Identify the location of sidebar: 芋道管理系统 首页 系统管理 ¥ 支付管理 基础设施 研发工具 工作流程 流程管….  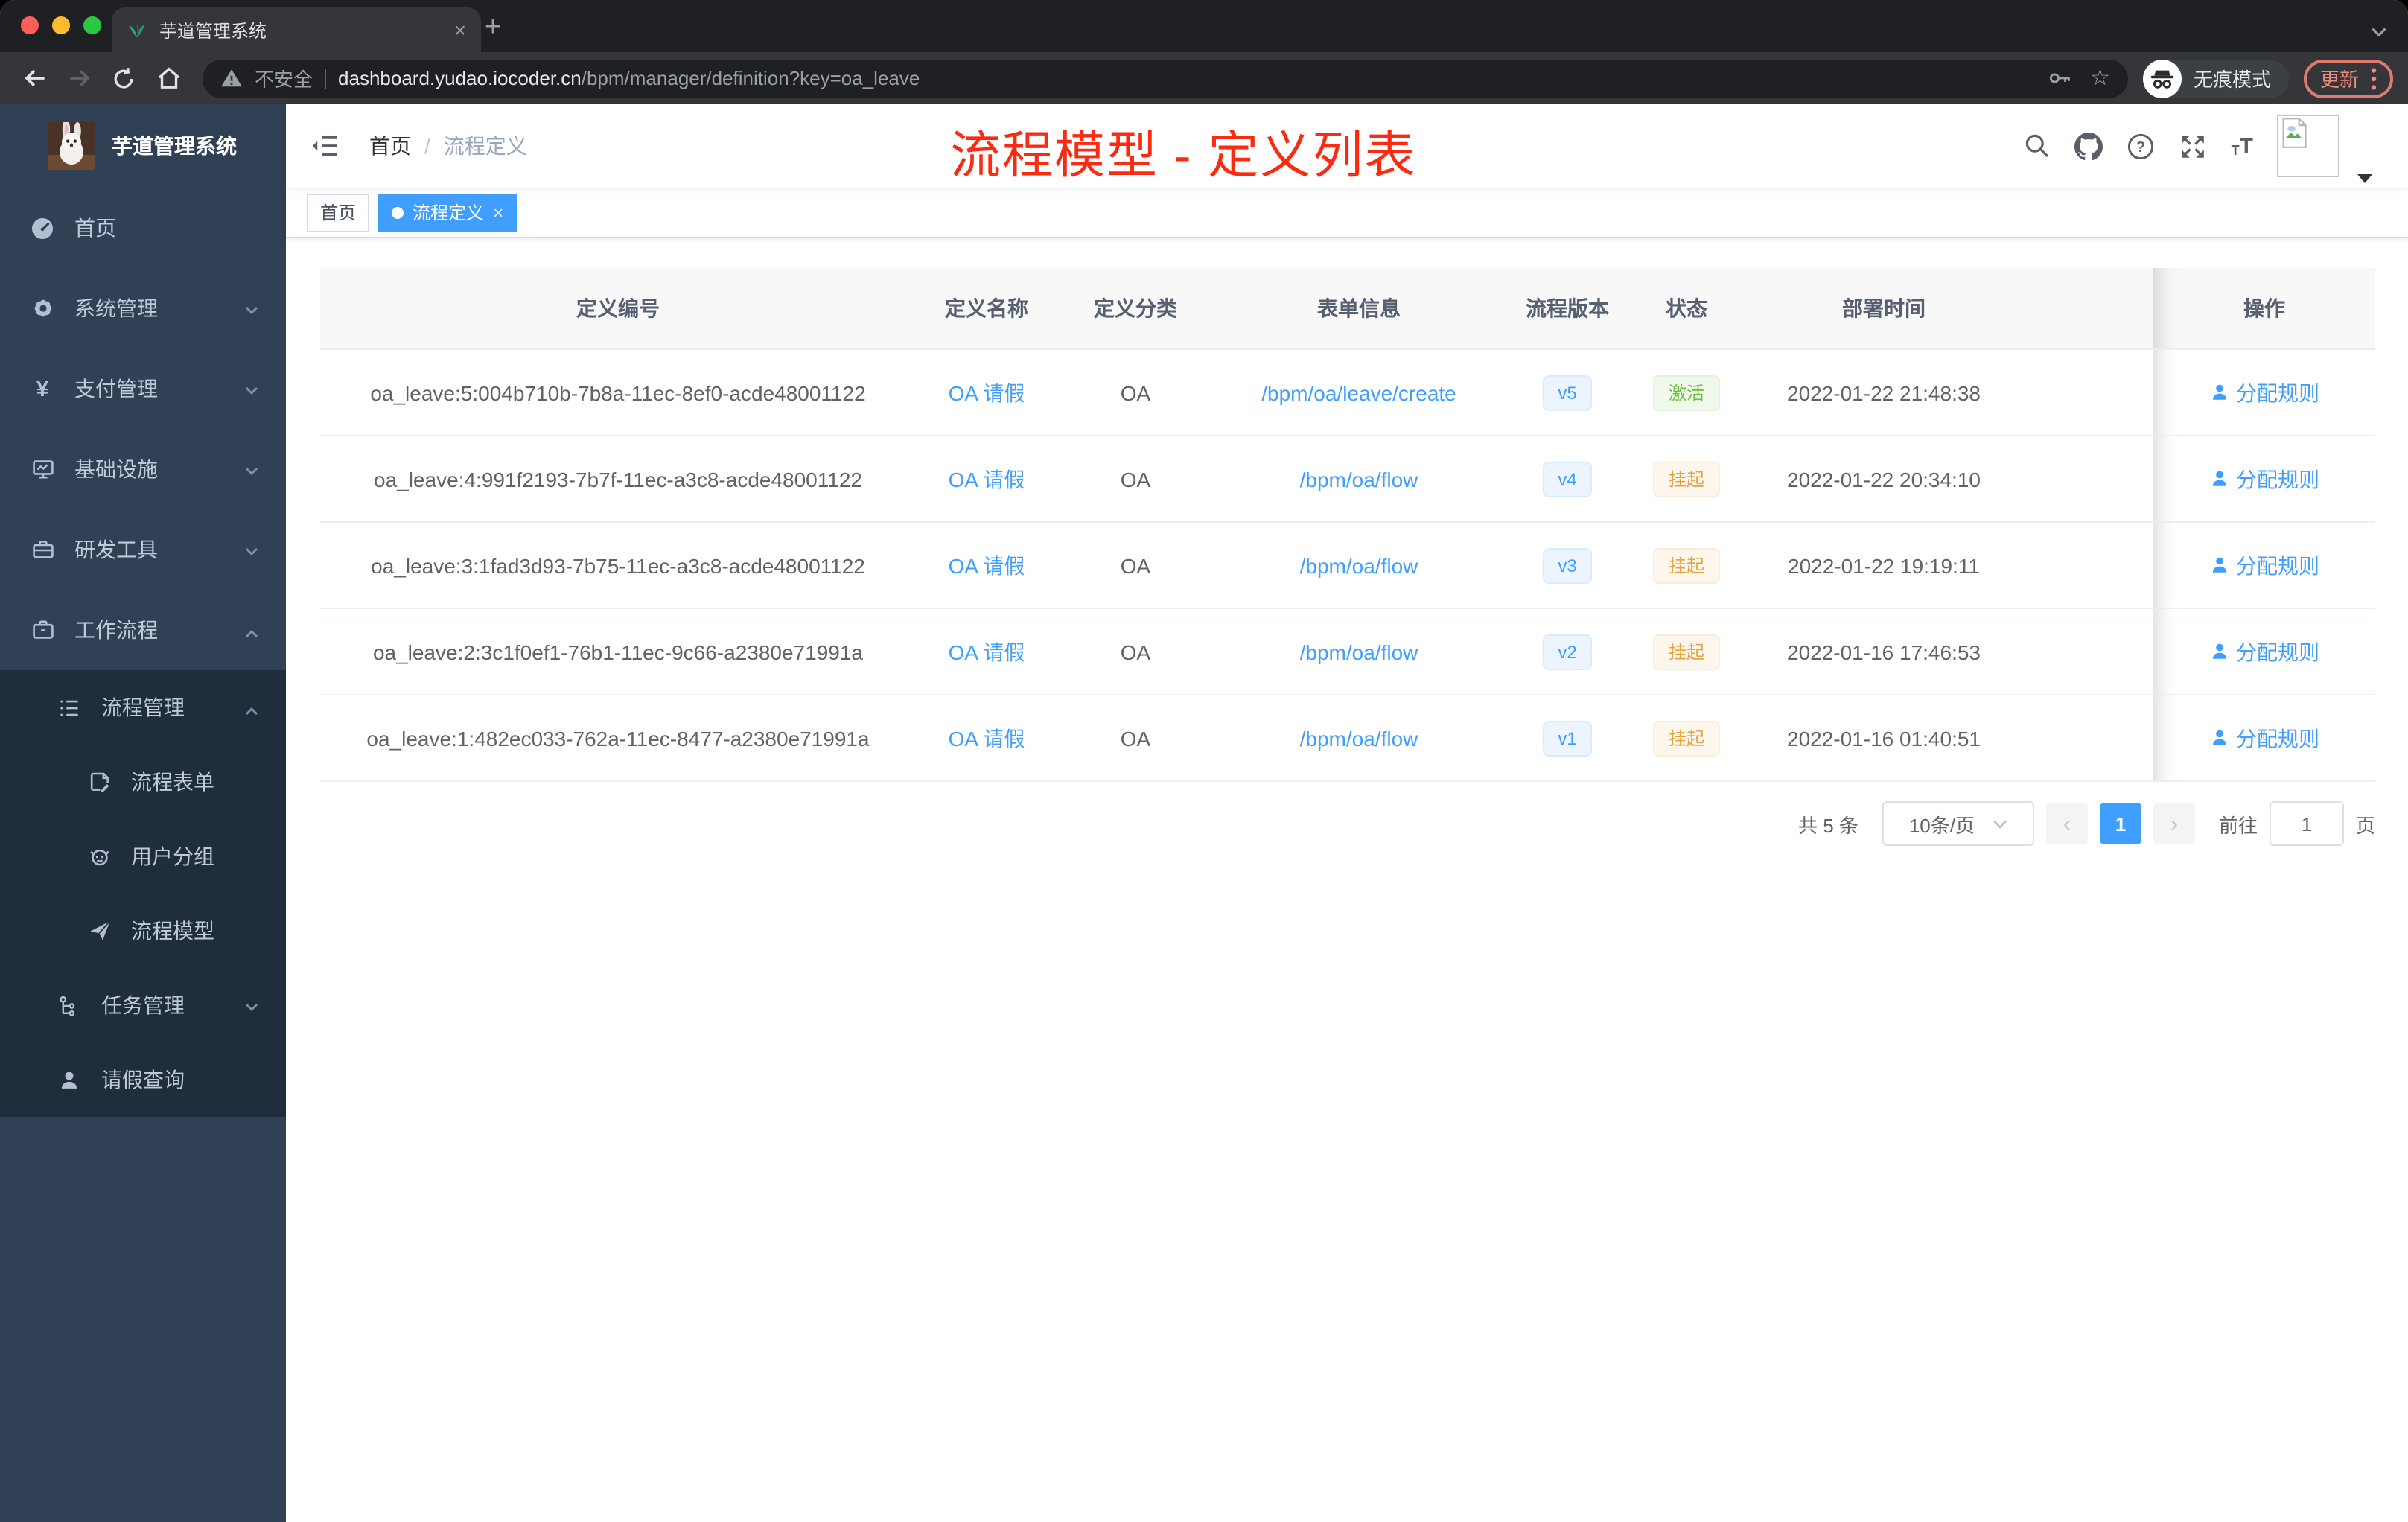
(143, 813).